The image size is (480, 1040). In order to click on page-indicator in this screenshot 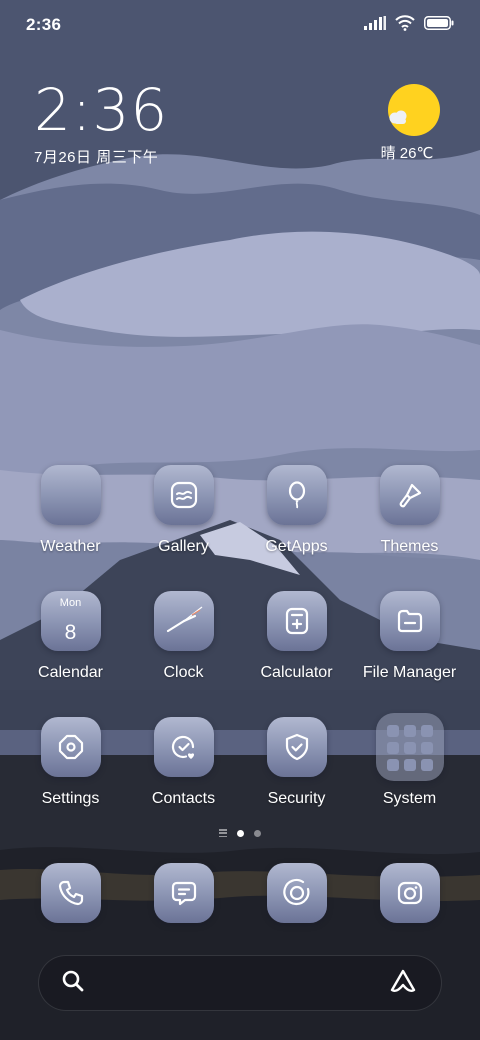, I will do `click(240, 833)`.